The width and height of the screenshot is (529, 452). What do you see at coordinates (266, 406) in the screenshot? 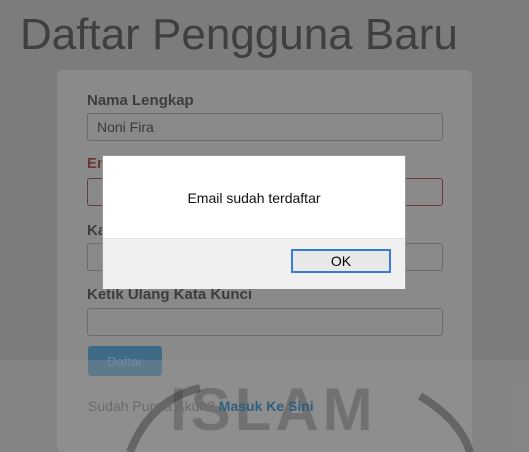
I see `login-link: Masuk Ke Sini` at bounding box center [266, 406].